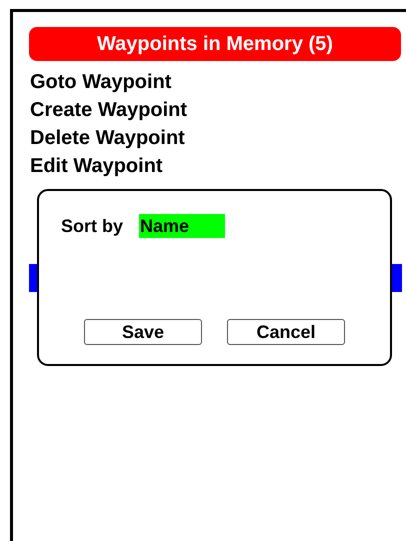 Image resolution: width=406 pixels, height=541 pixels. What do you see at coordinates (215, 82) in the screenshot?
I see `menu-item: Goto Waypoint` at bounding box center [215, 82].